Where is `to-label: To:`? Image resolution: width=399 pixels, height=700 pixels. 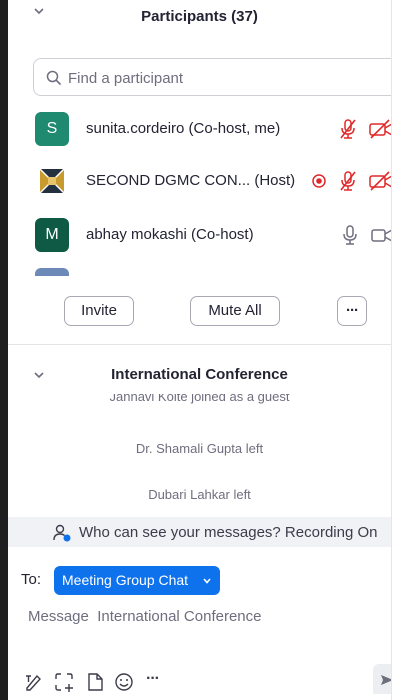 to-label: To: is located at coordinates (31, 579).